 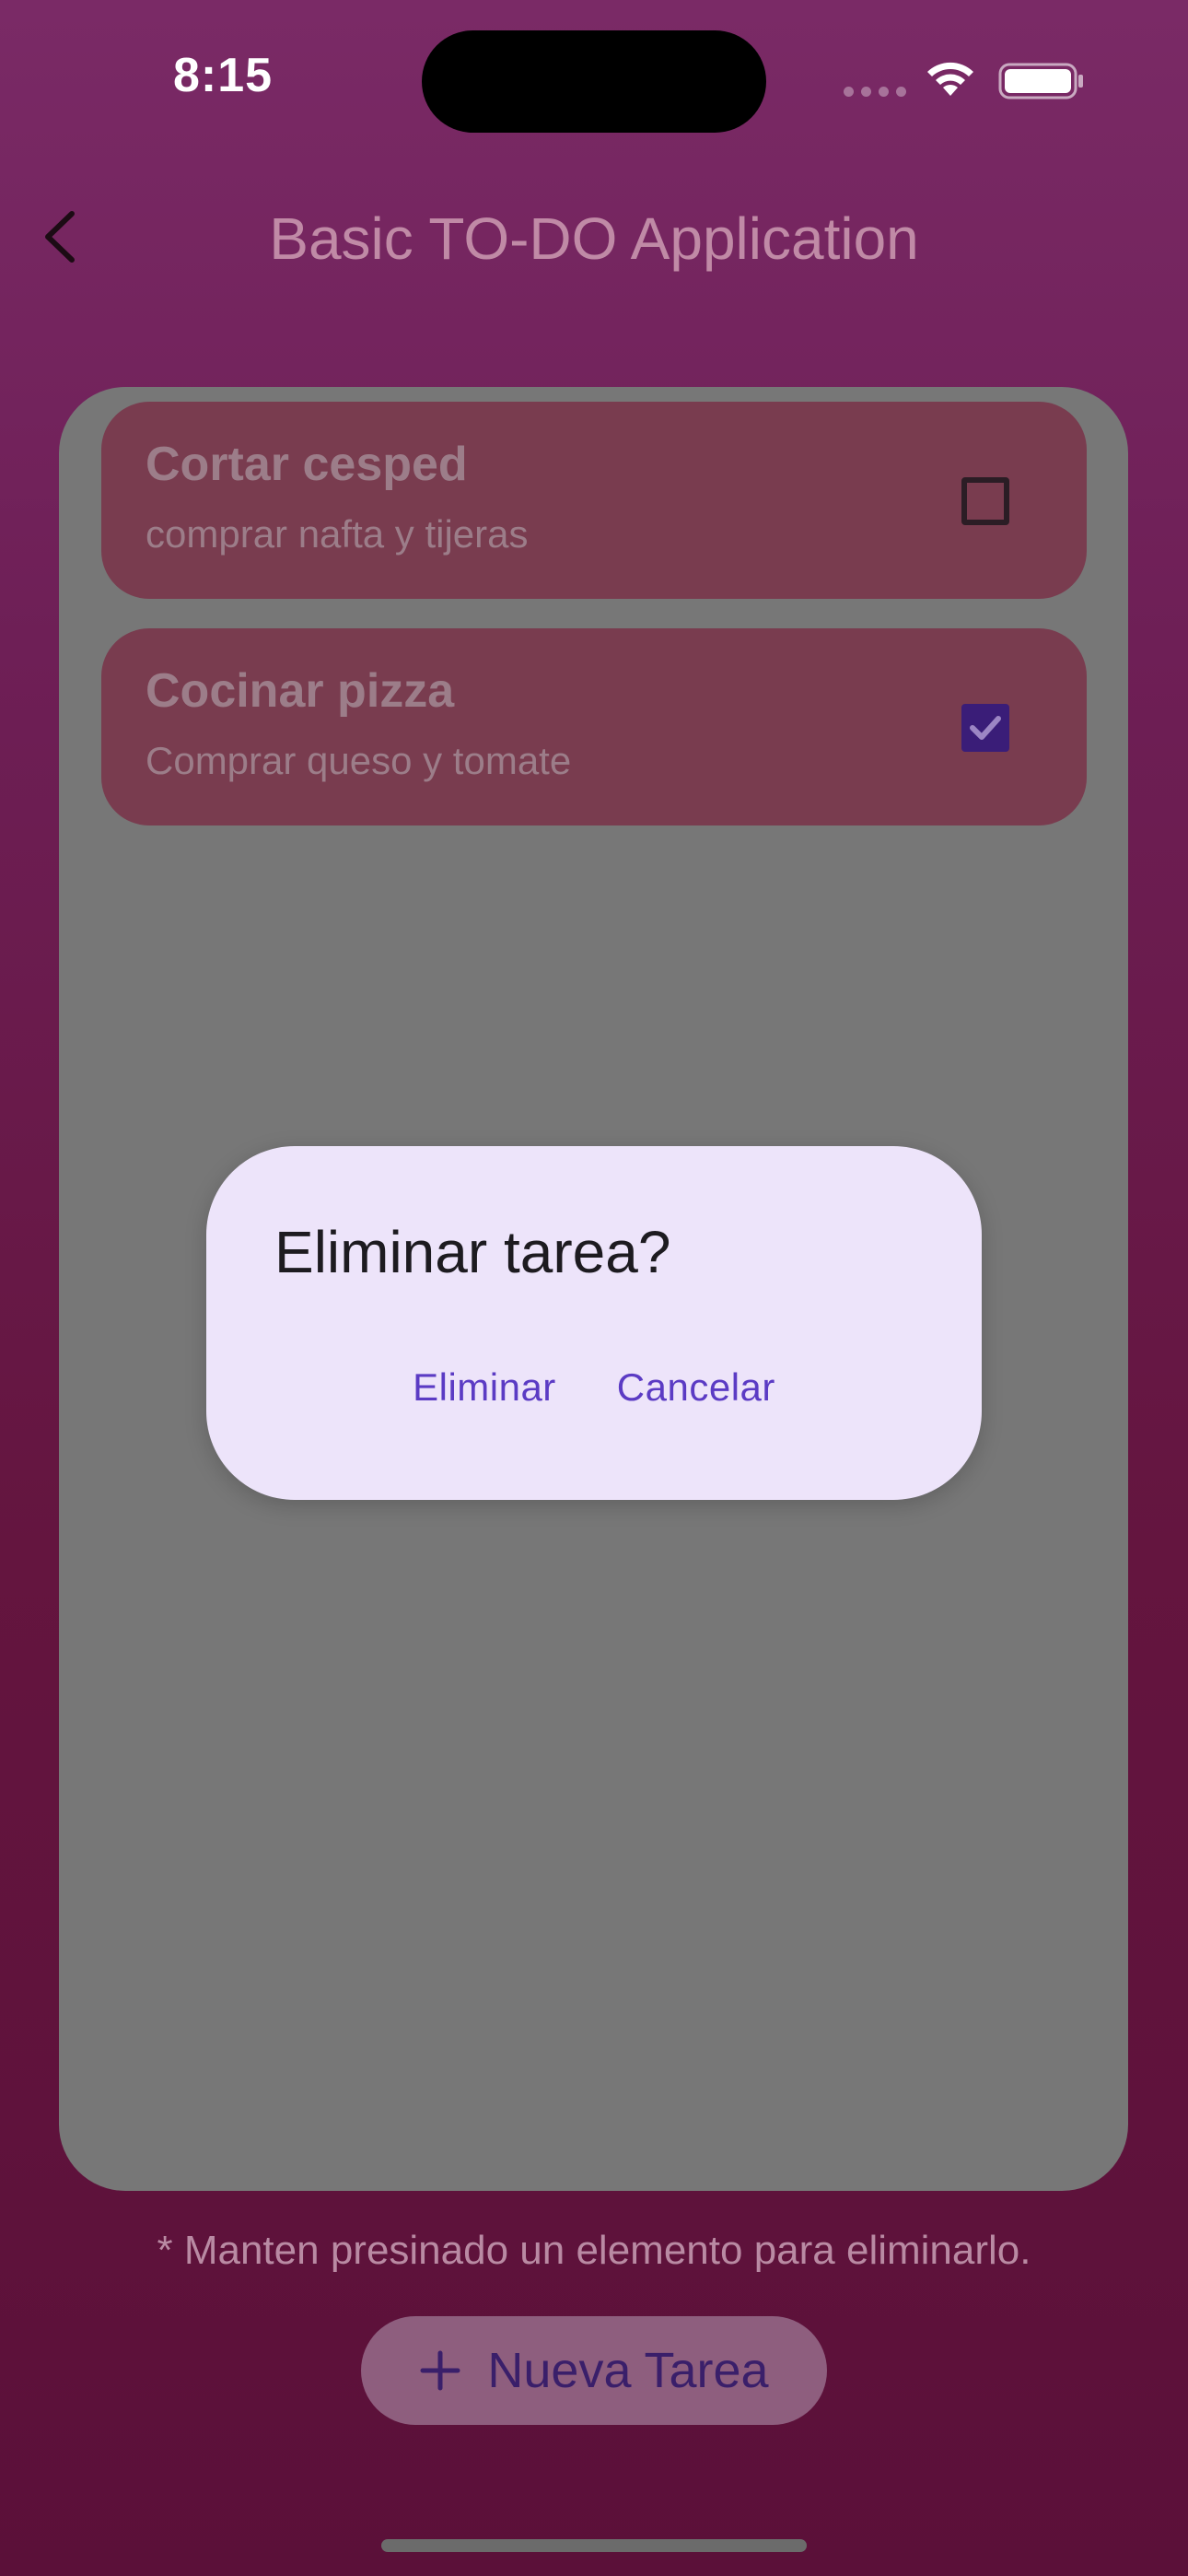 What do you see at coordinates (473, 1252) in the screenshot?
I see `dialog-title: Eliminar tarea?` at bounding box center [473, 1252].